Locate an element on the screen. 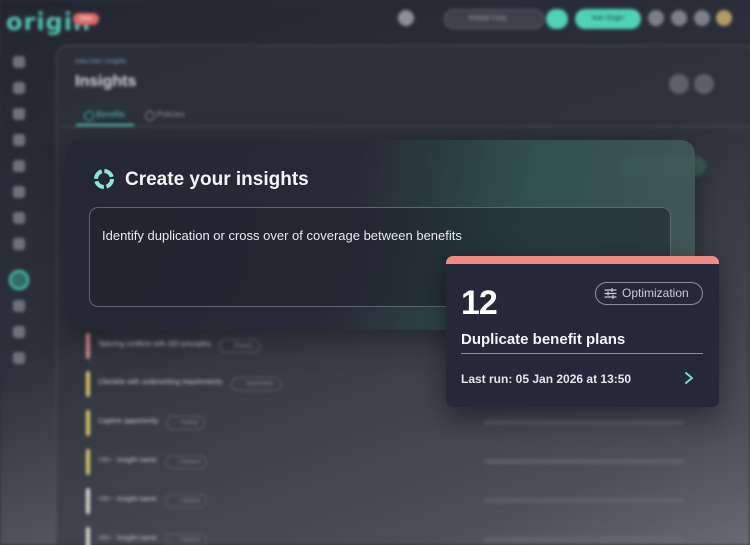 This screenshot has width=750, height=545. row-title: Captive opportunity is located at coordinates (128, 421).